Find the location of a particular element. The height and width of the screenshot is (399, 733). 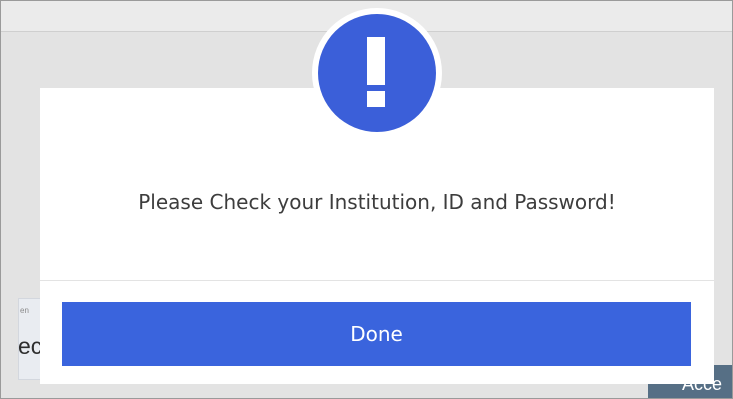

dialog-divider is located at coordinates (377, 280).